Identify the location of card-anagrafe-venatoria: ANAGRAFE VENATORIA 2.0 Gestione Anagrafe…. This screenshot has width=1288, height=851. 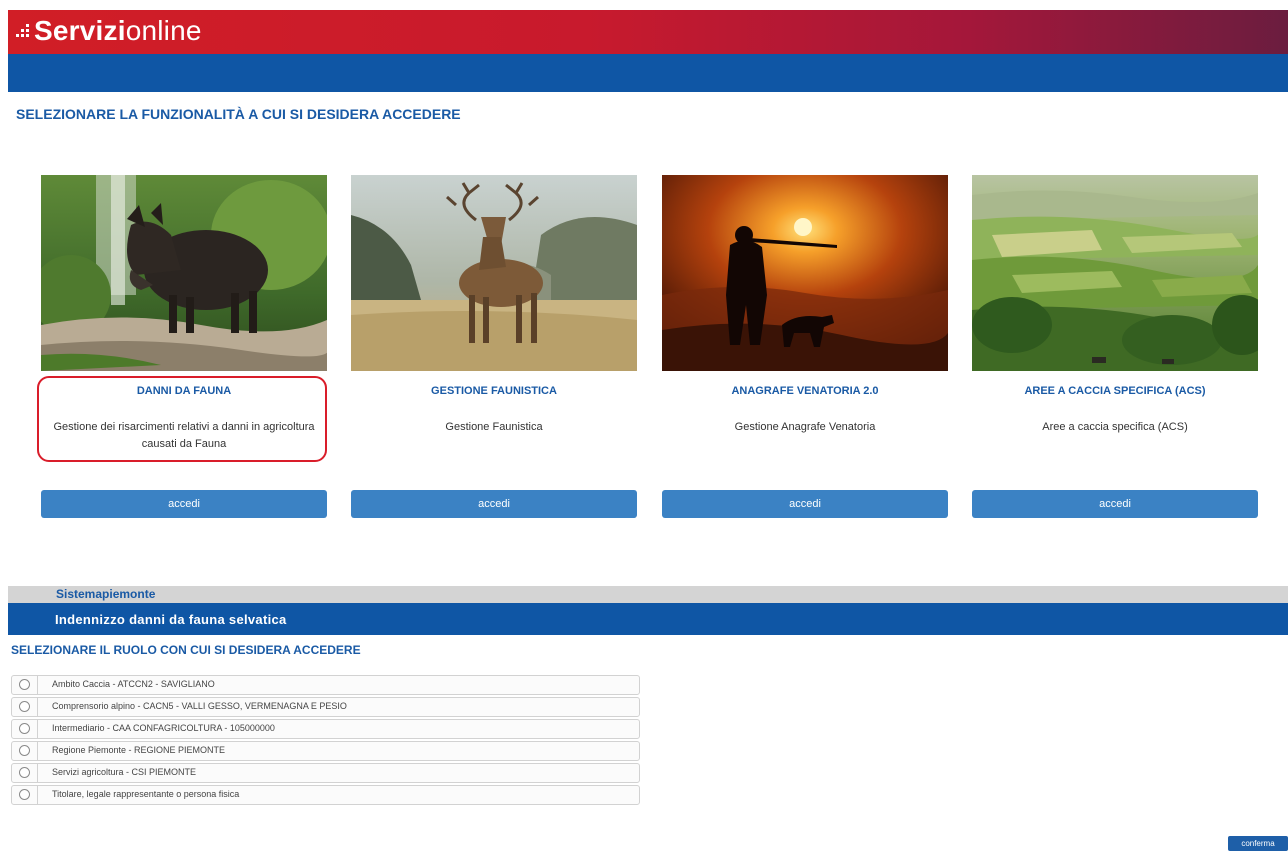
(805, 346).